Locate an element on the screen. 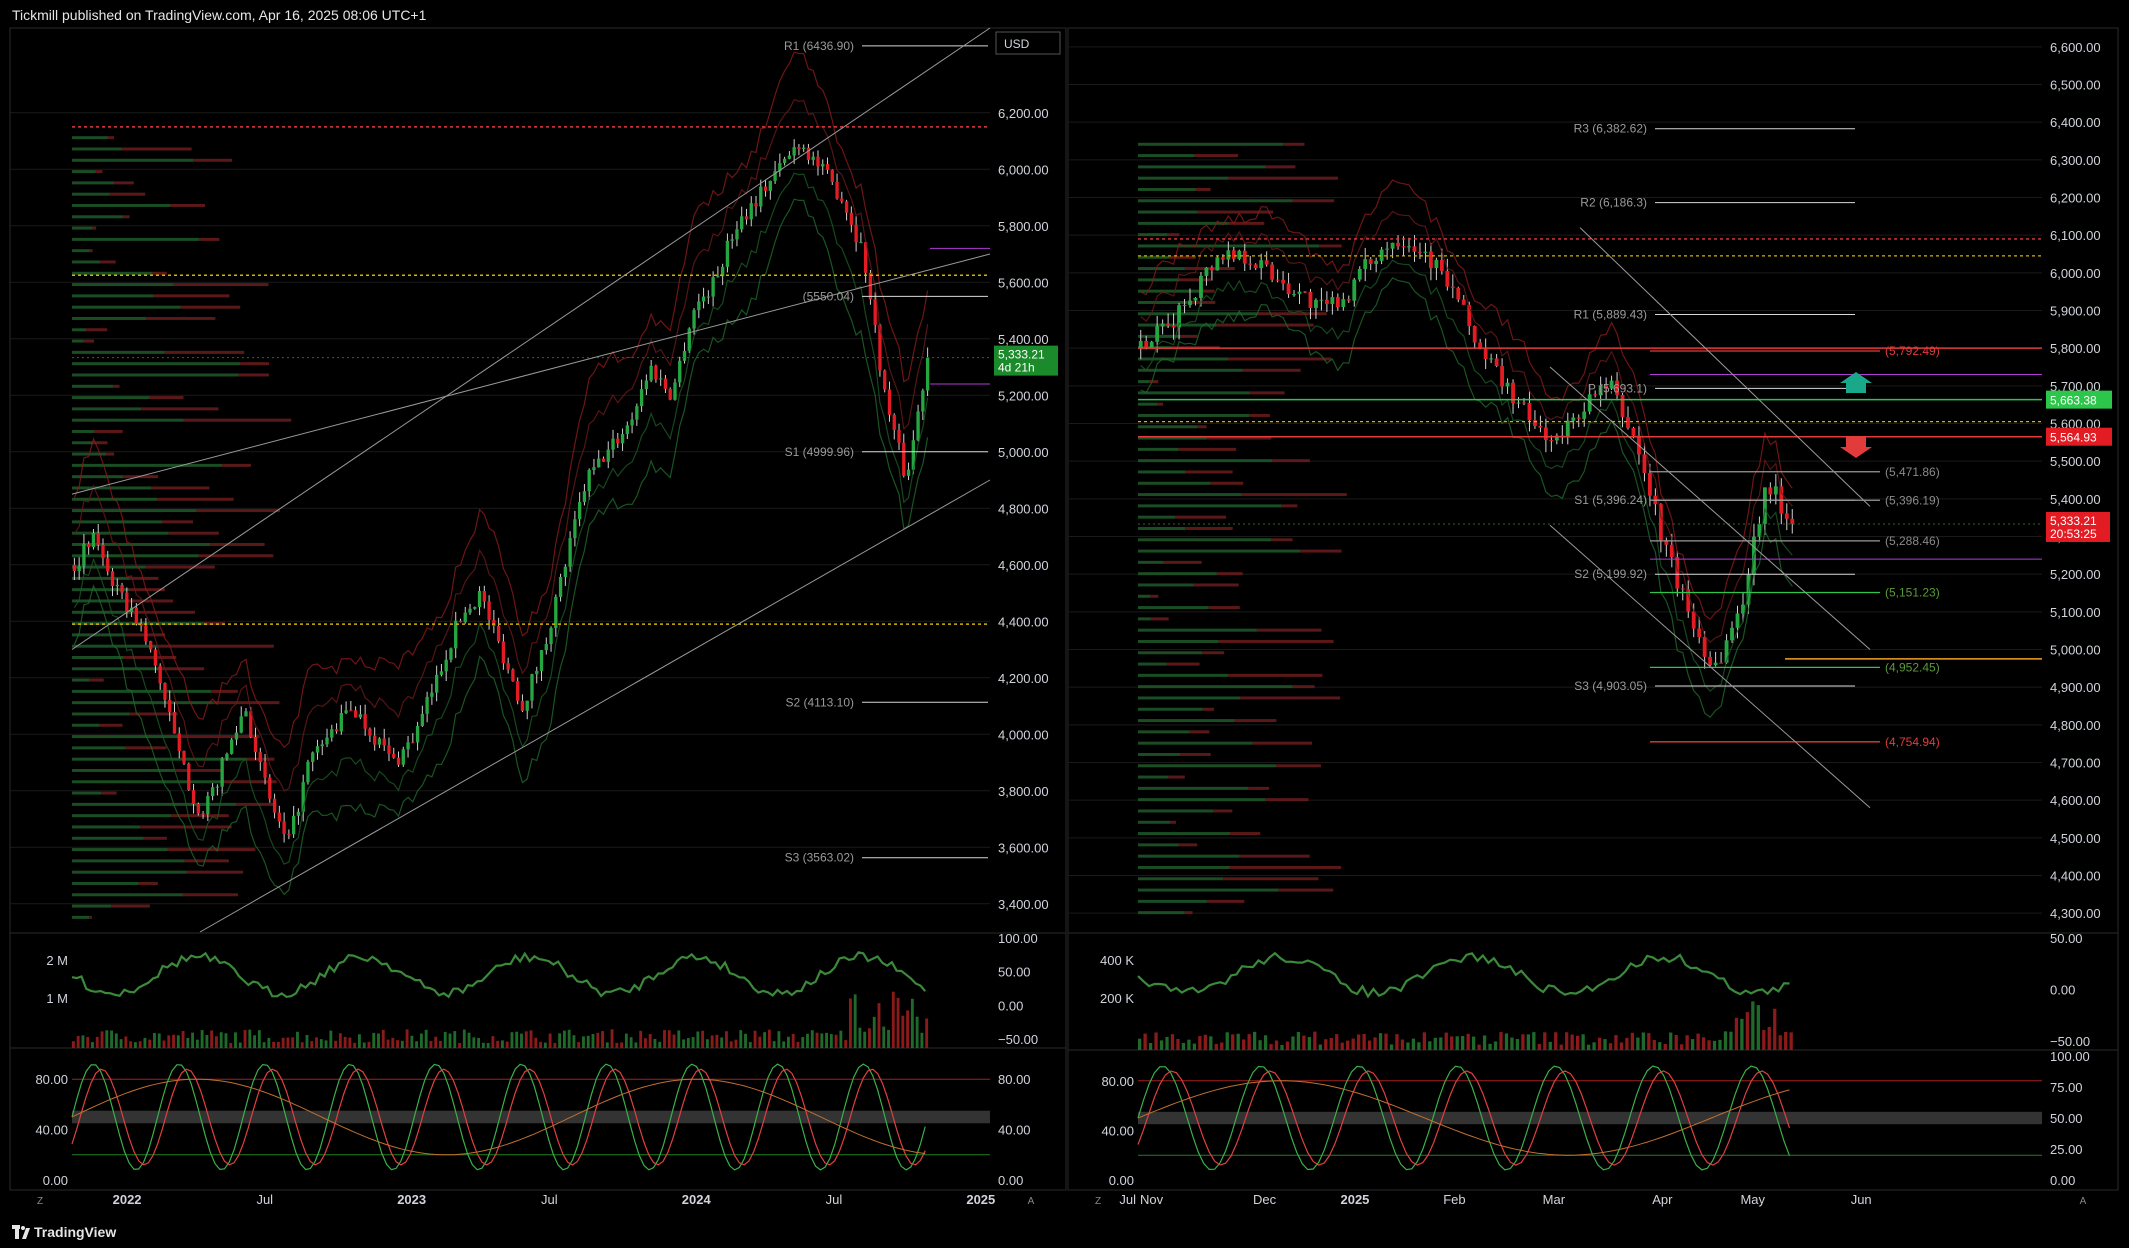 The height and width of the screenshot is (1248, 2129). right-channel-line is located at coordinates (1725, 367).